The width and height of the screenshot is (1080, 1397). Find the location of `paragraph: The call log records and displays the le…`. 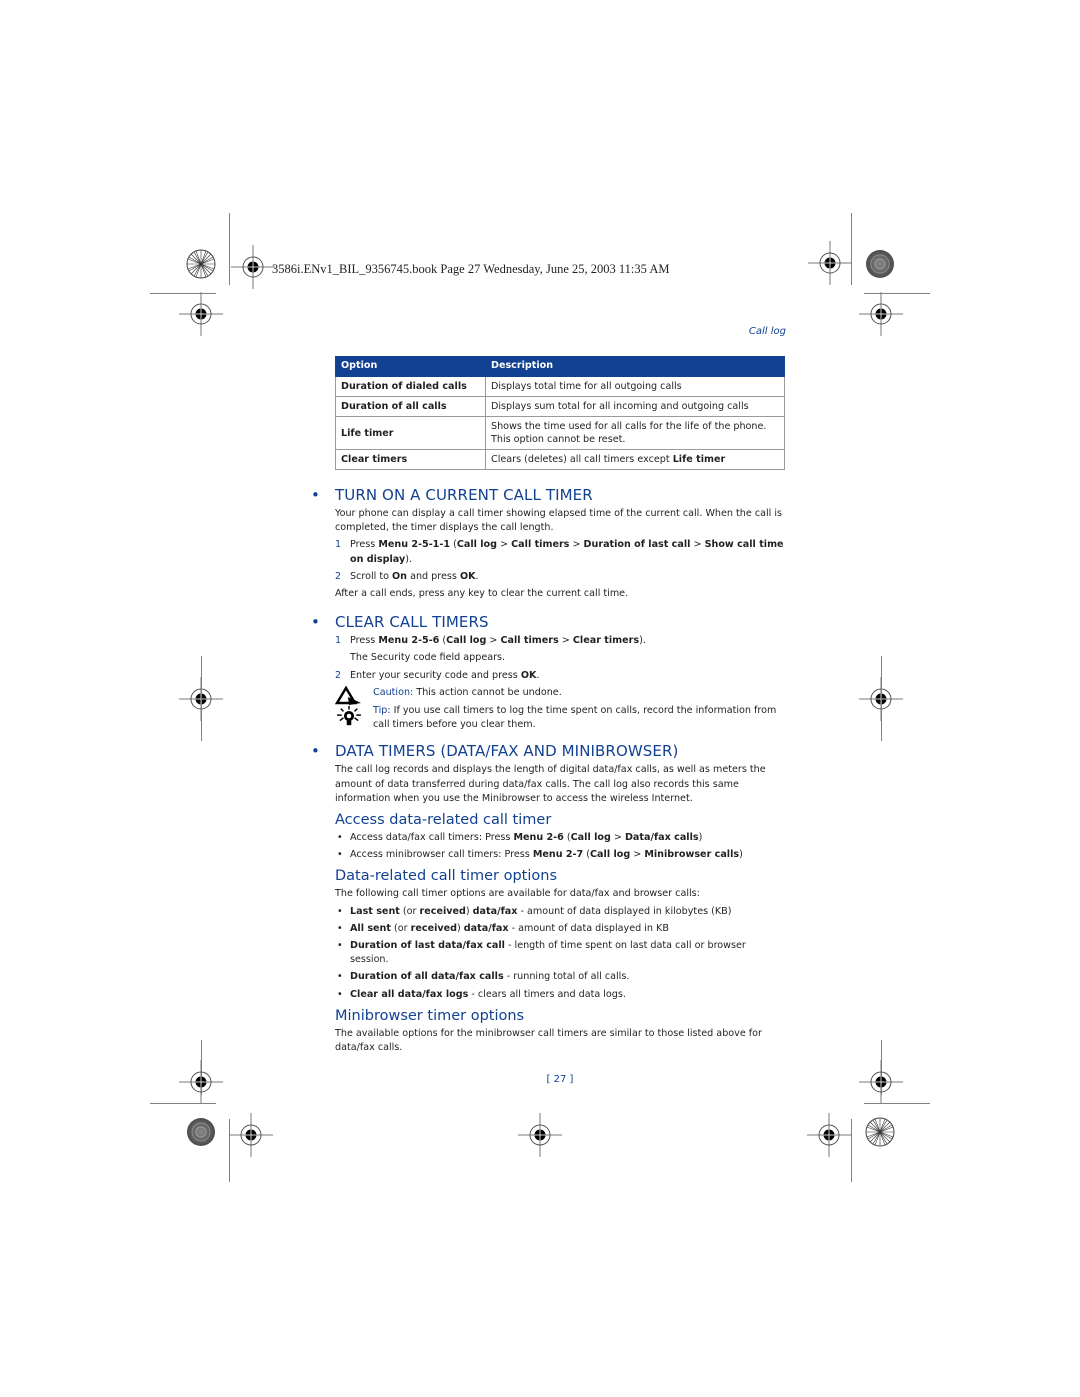

paragraph: The call log records and displays the le… is located at coordinates (550, 784).